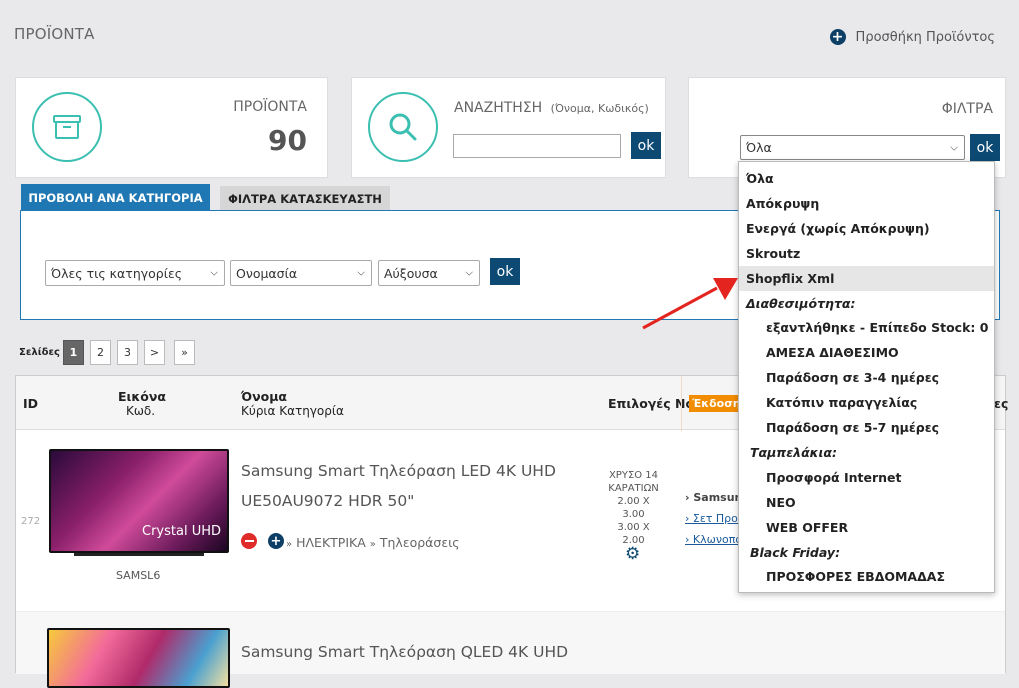 Image resolution: width=1019 pixels, height=688 pixels. I want to click on tab-manufacturer-filters: ΦΙΛΤΡΑ ΚΑΤΑΣΚΕΥΑΣΤΗ, so click(305, 198).